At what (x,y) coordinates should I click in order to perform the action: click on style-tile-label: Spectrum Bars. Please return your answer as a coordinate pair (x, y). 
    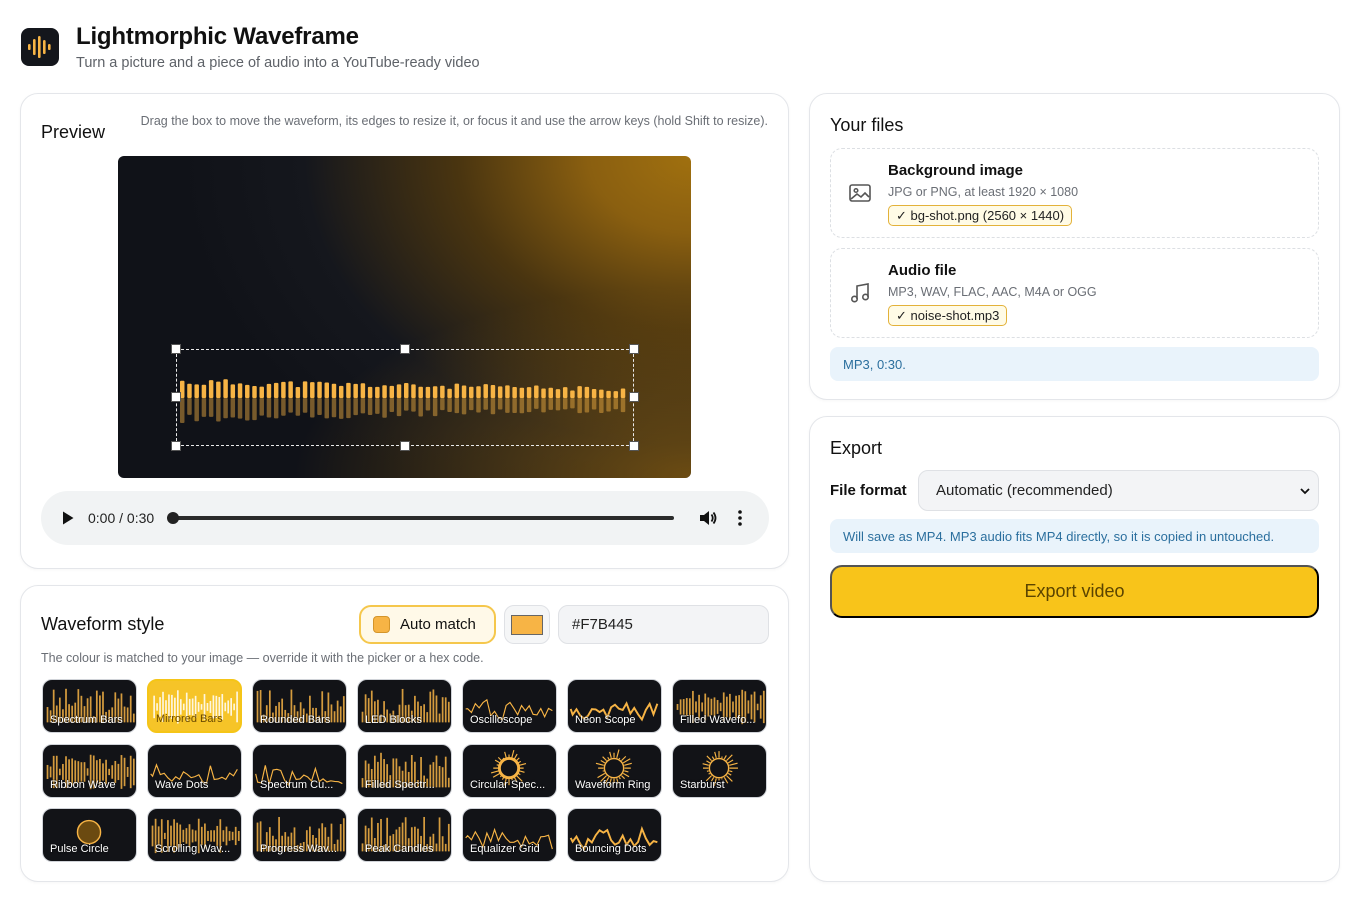
    Looking at the image, I should click on (86, 720).